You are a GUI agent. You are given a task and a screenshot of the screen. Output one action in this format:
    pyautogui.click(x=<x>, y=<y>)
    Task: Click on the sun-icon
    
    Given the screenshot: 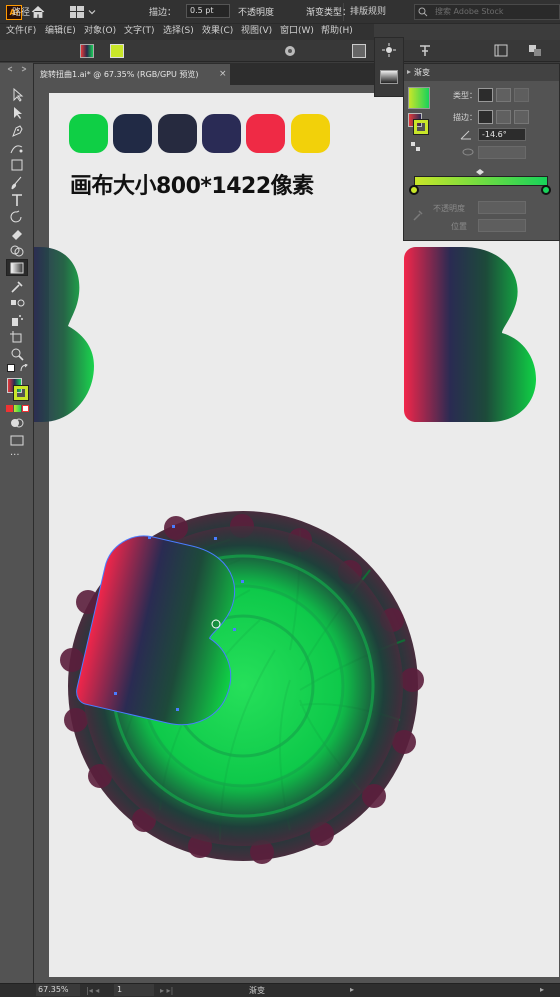 What is the action you would take?
    pyautogui.click(x=389, y=50)
    